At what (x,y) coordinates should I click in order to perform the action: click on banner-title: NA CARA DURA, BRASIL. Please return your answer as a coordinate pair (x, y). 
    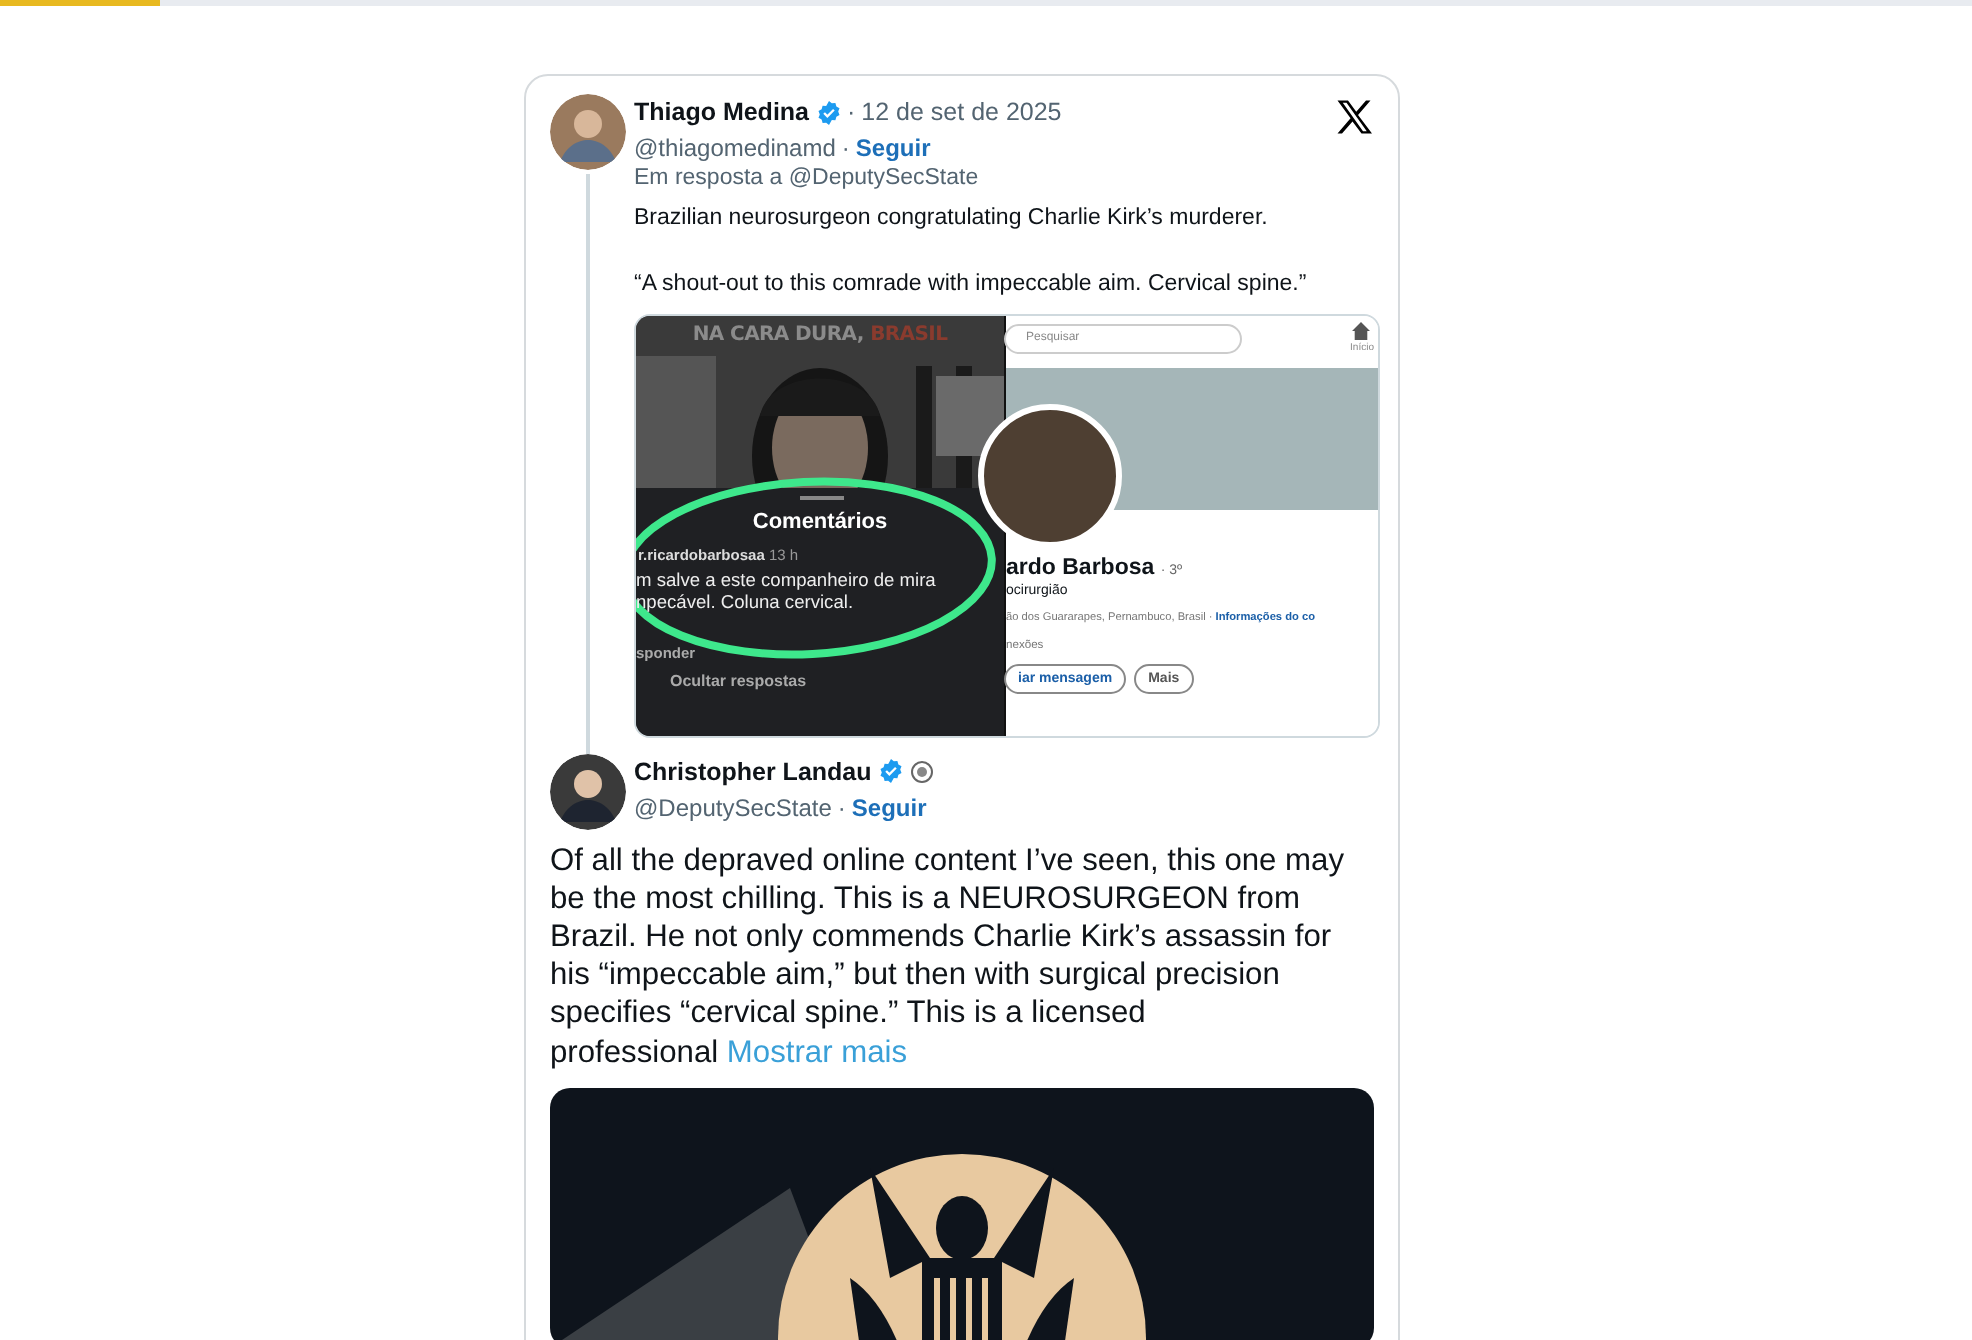
    Looking at the image, I should click on (820, 334).